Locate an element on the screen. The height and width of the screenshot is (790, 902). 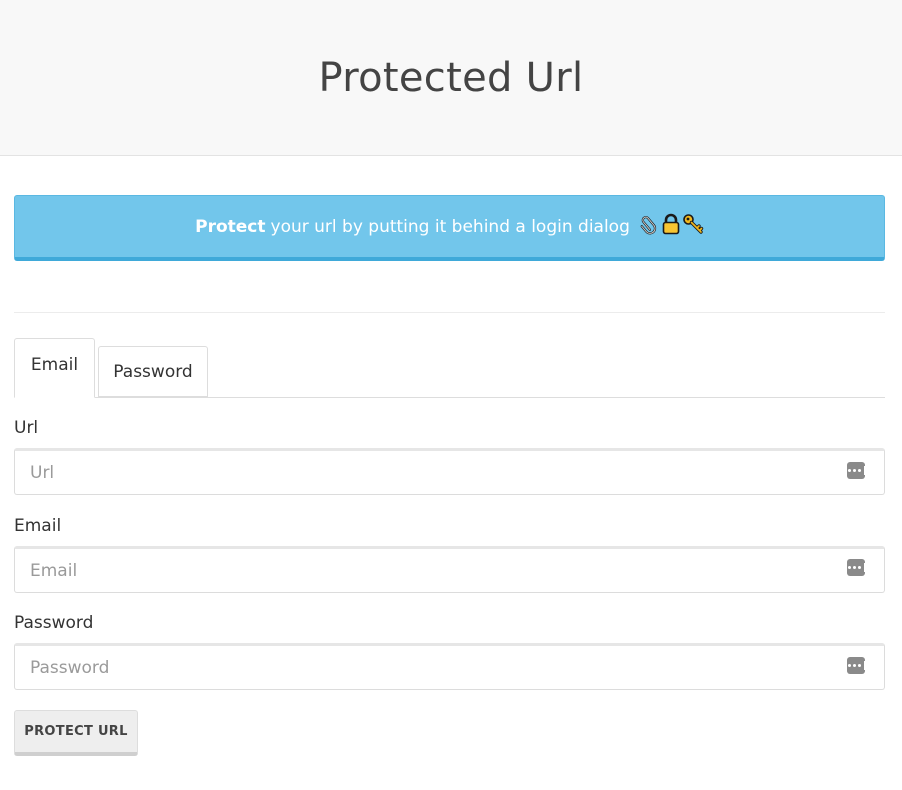
password-input is located at coordinates (449, 666).